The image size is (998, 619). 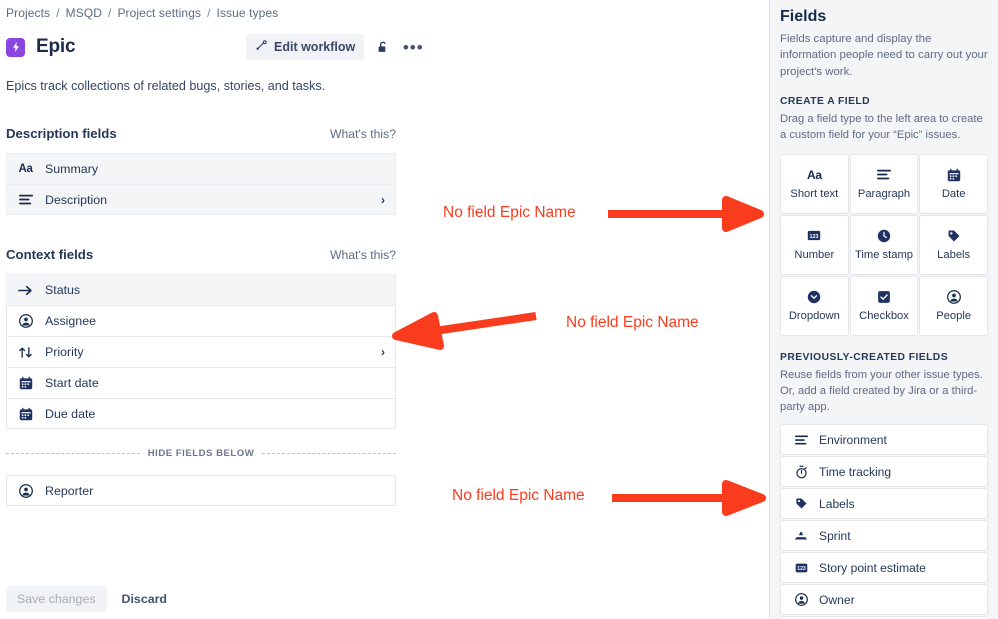 I want to click on field-type-label: Labels, so click(x=954, y=255).